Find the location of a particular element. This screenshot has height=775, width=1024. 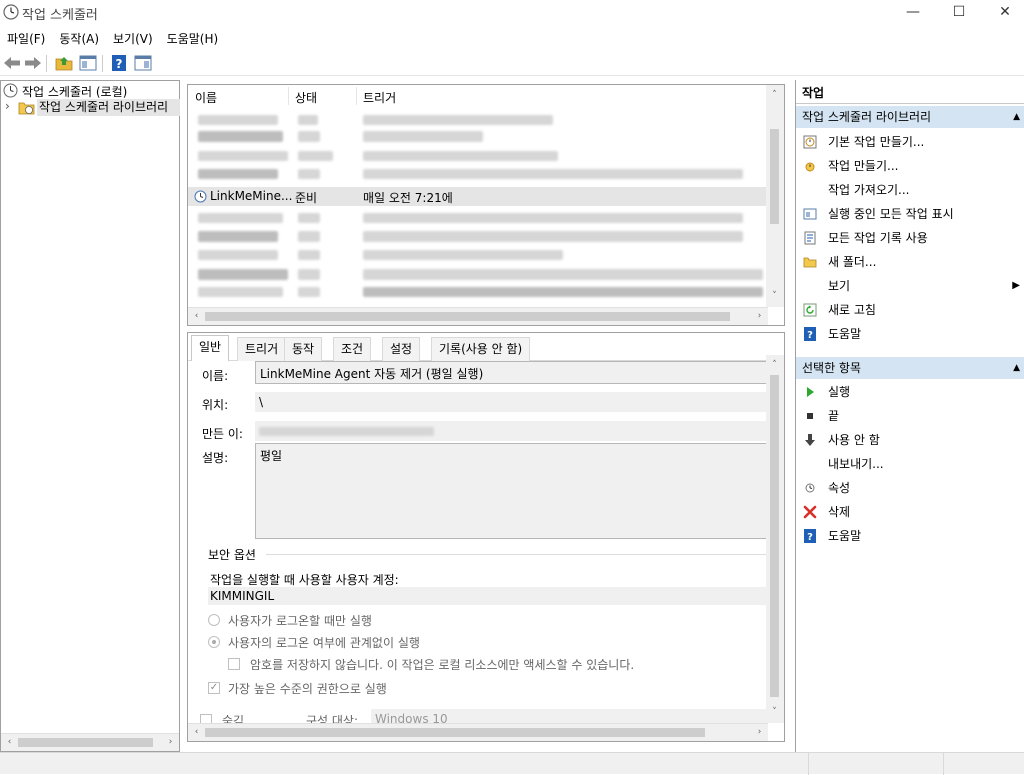

action-enable-history: 모든 작업 기록 사용 is located at coordinates (910, 238).